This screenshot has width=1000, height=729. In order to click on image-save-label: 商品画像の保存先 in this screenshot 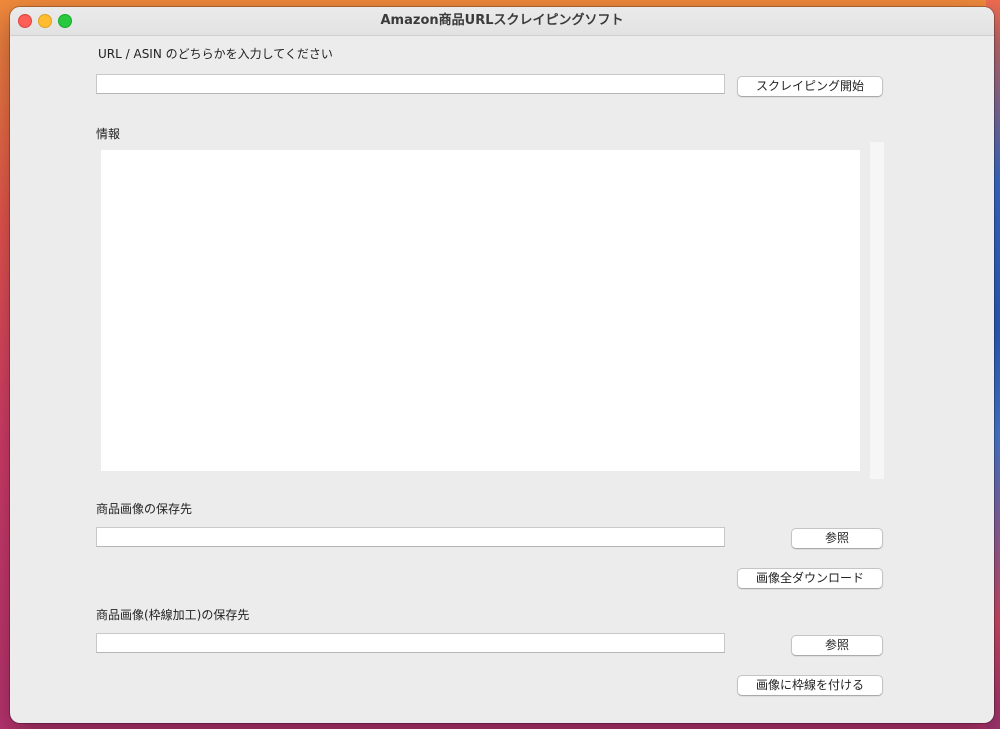, I will do `click(144, 509)`.